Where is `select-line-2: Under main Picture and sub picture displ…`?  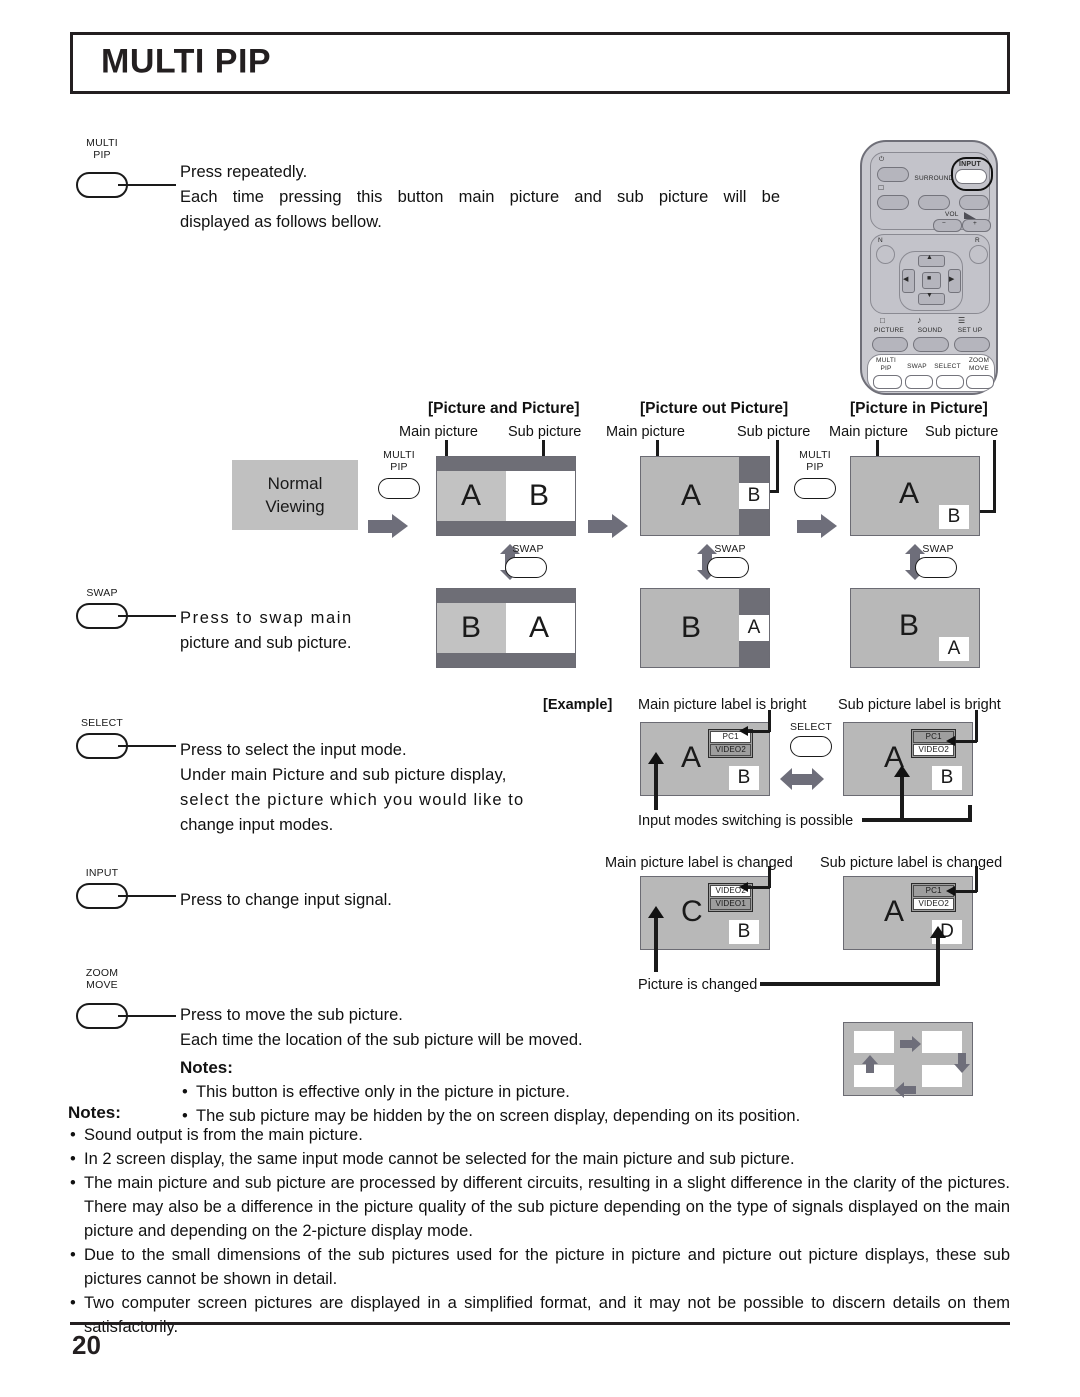 select-line-2: Under main Picture and sub picture displ… is located at coordinates (343, 775).